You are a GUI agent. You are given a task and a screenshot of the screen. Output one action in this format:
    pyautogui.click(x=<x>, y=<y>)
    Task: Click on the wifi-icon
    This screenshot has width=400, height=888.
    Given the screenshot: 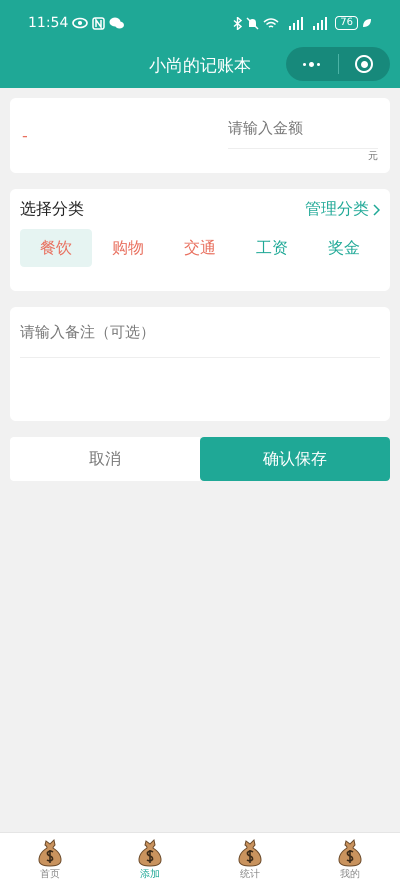 What is the action you would take?
    pyautogui.click(x=271, y=23)
    